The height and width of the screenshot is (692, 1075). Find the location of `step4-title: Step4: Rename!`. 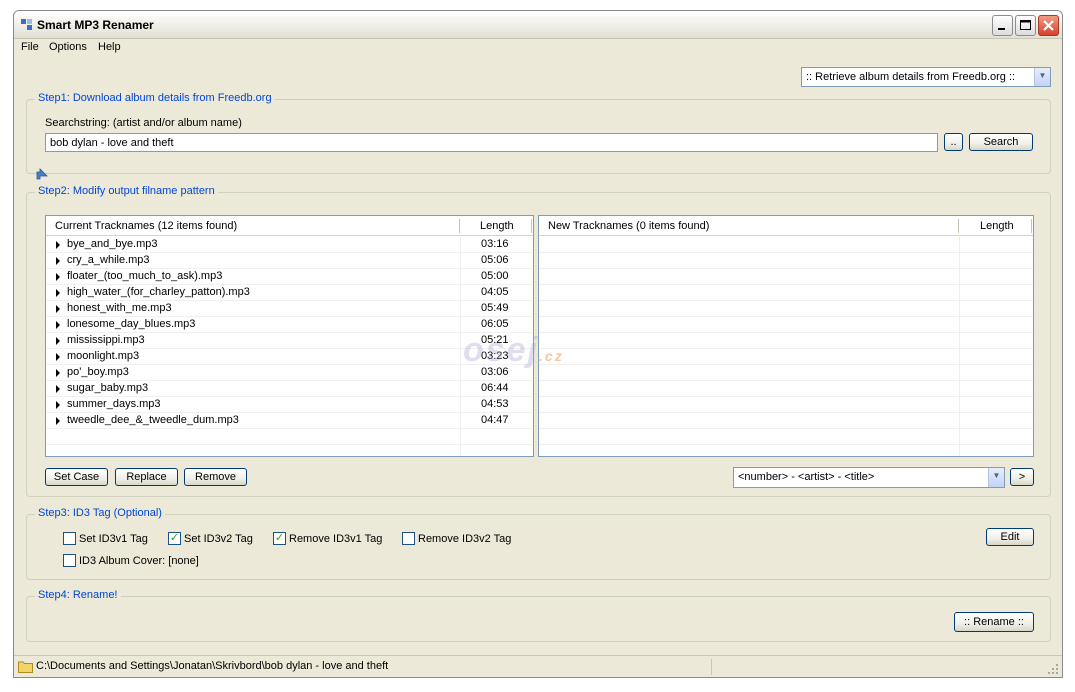

step4-title: Step4: Rename! is located at coordinates (78, 595).